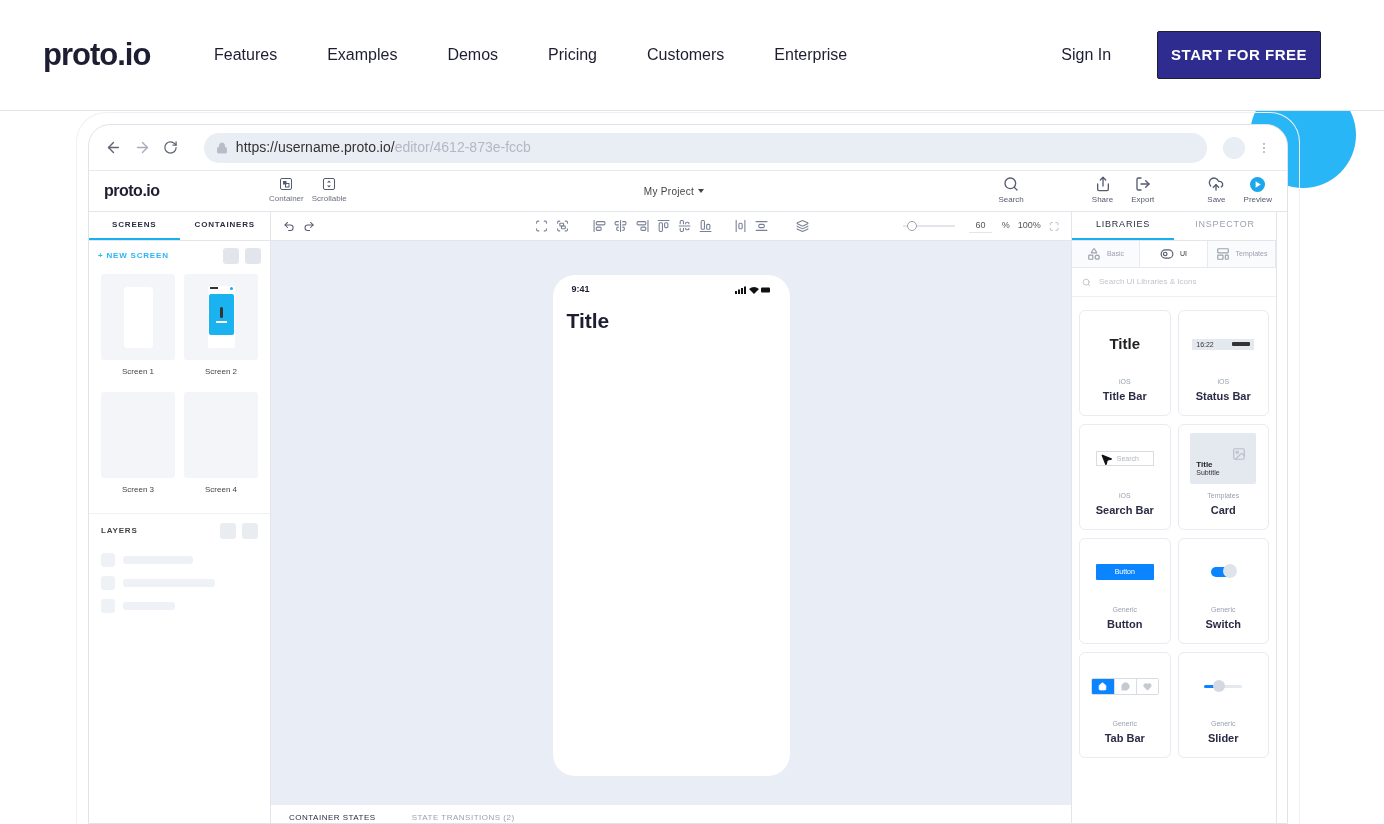  Describe the element at coordinates (671, 525) in the screenshot. I see `phone-screen: 9:41 Title` at that location.